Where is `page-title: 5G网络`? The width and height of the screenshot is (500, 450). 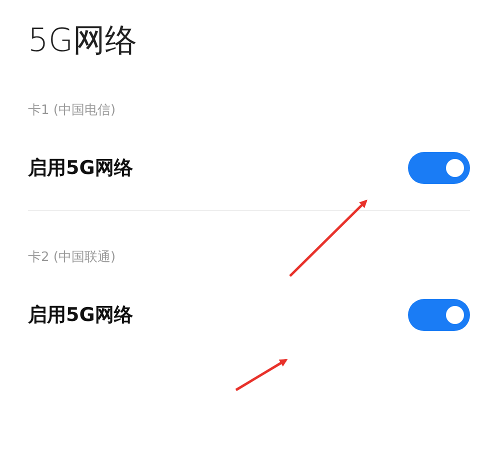
page-title: 5G网络 is located at coordinates (83, 40).